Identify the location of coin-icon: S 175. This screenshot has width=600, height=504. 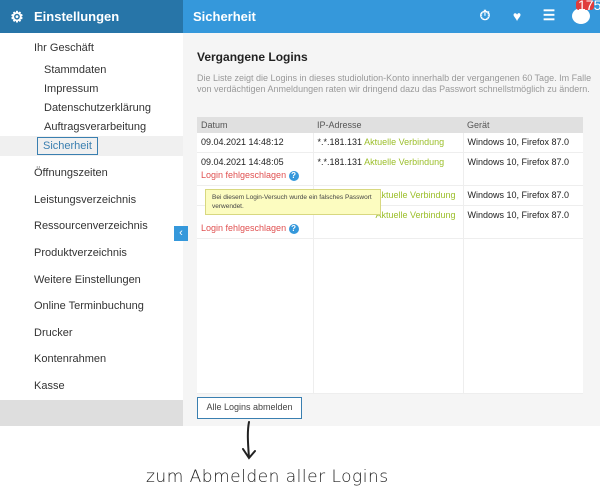
(586, 12).